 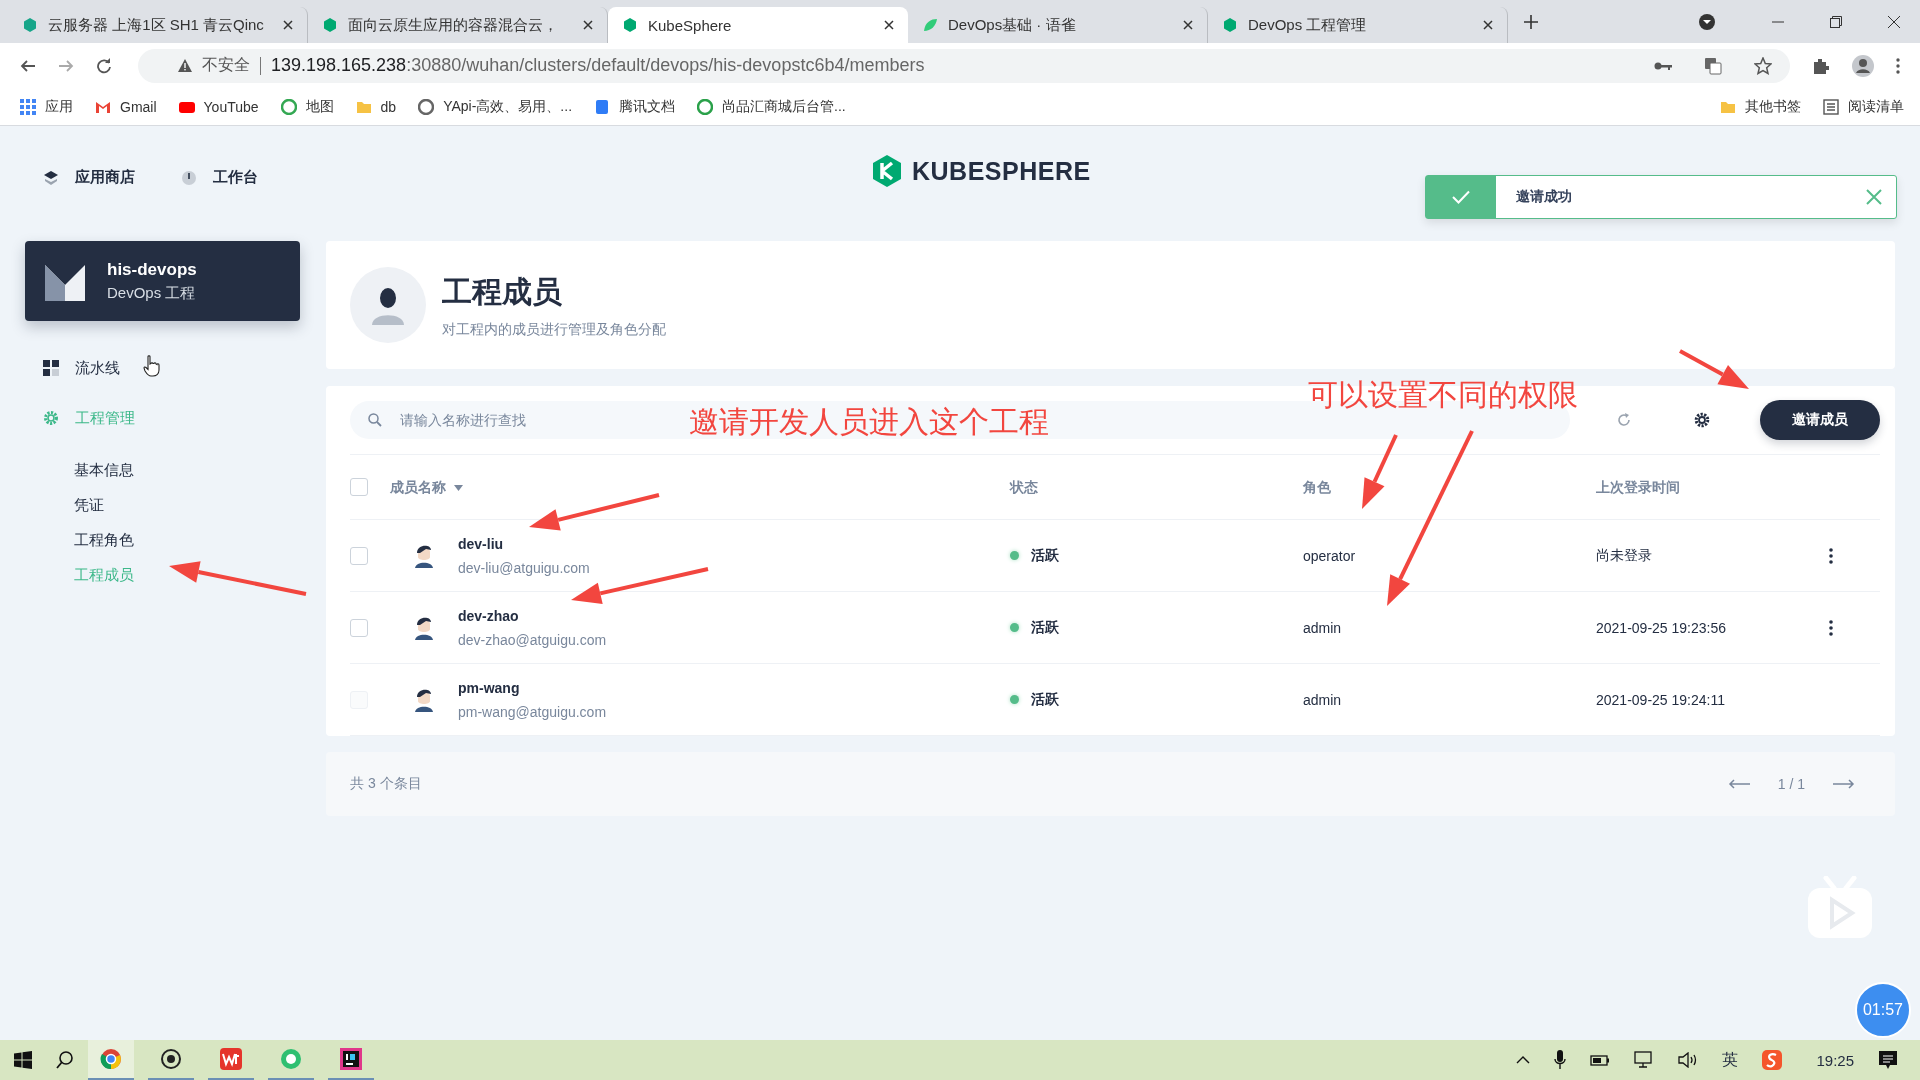 What do you see at coordinates (1820, 420) in the screenshot?
I see `invite-button: 邀请成员` at bounding box center [1820, 420].